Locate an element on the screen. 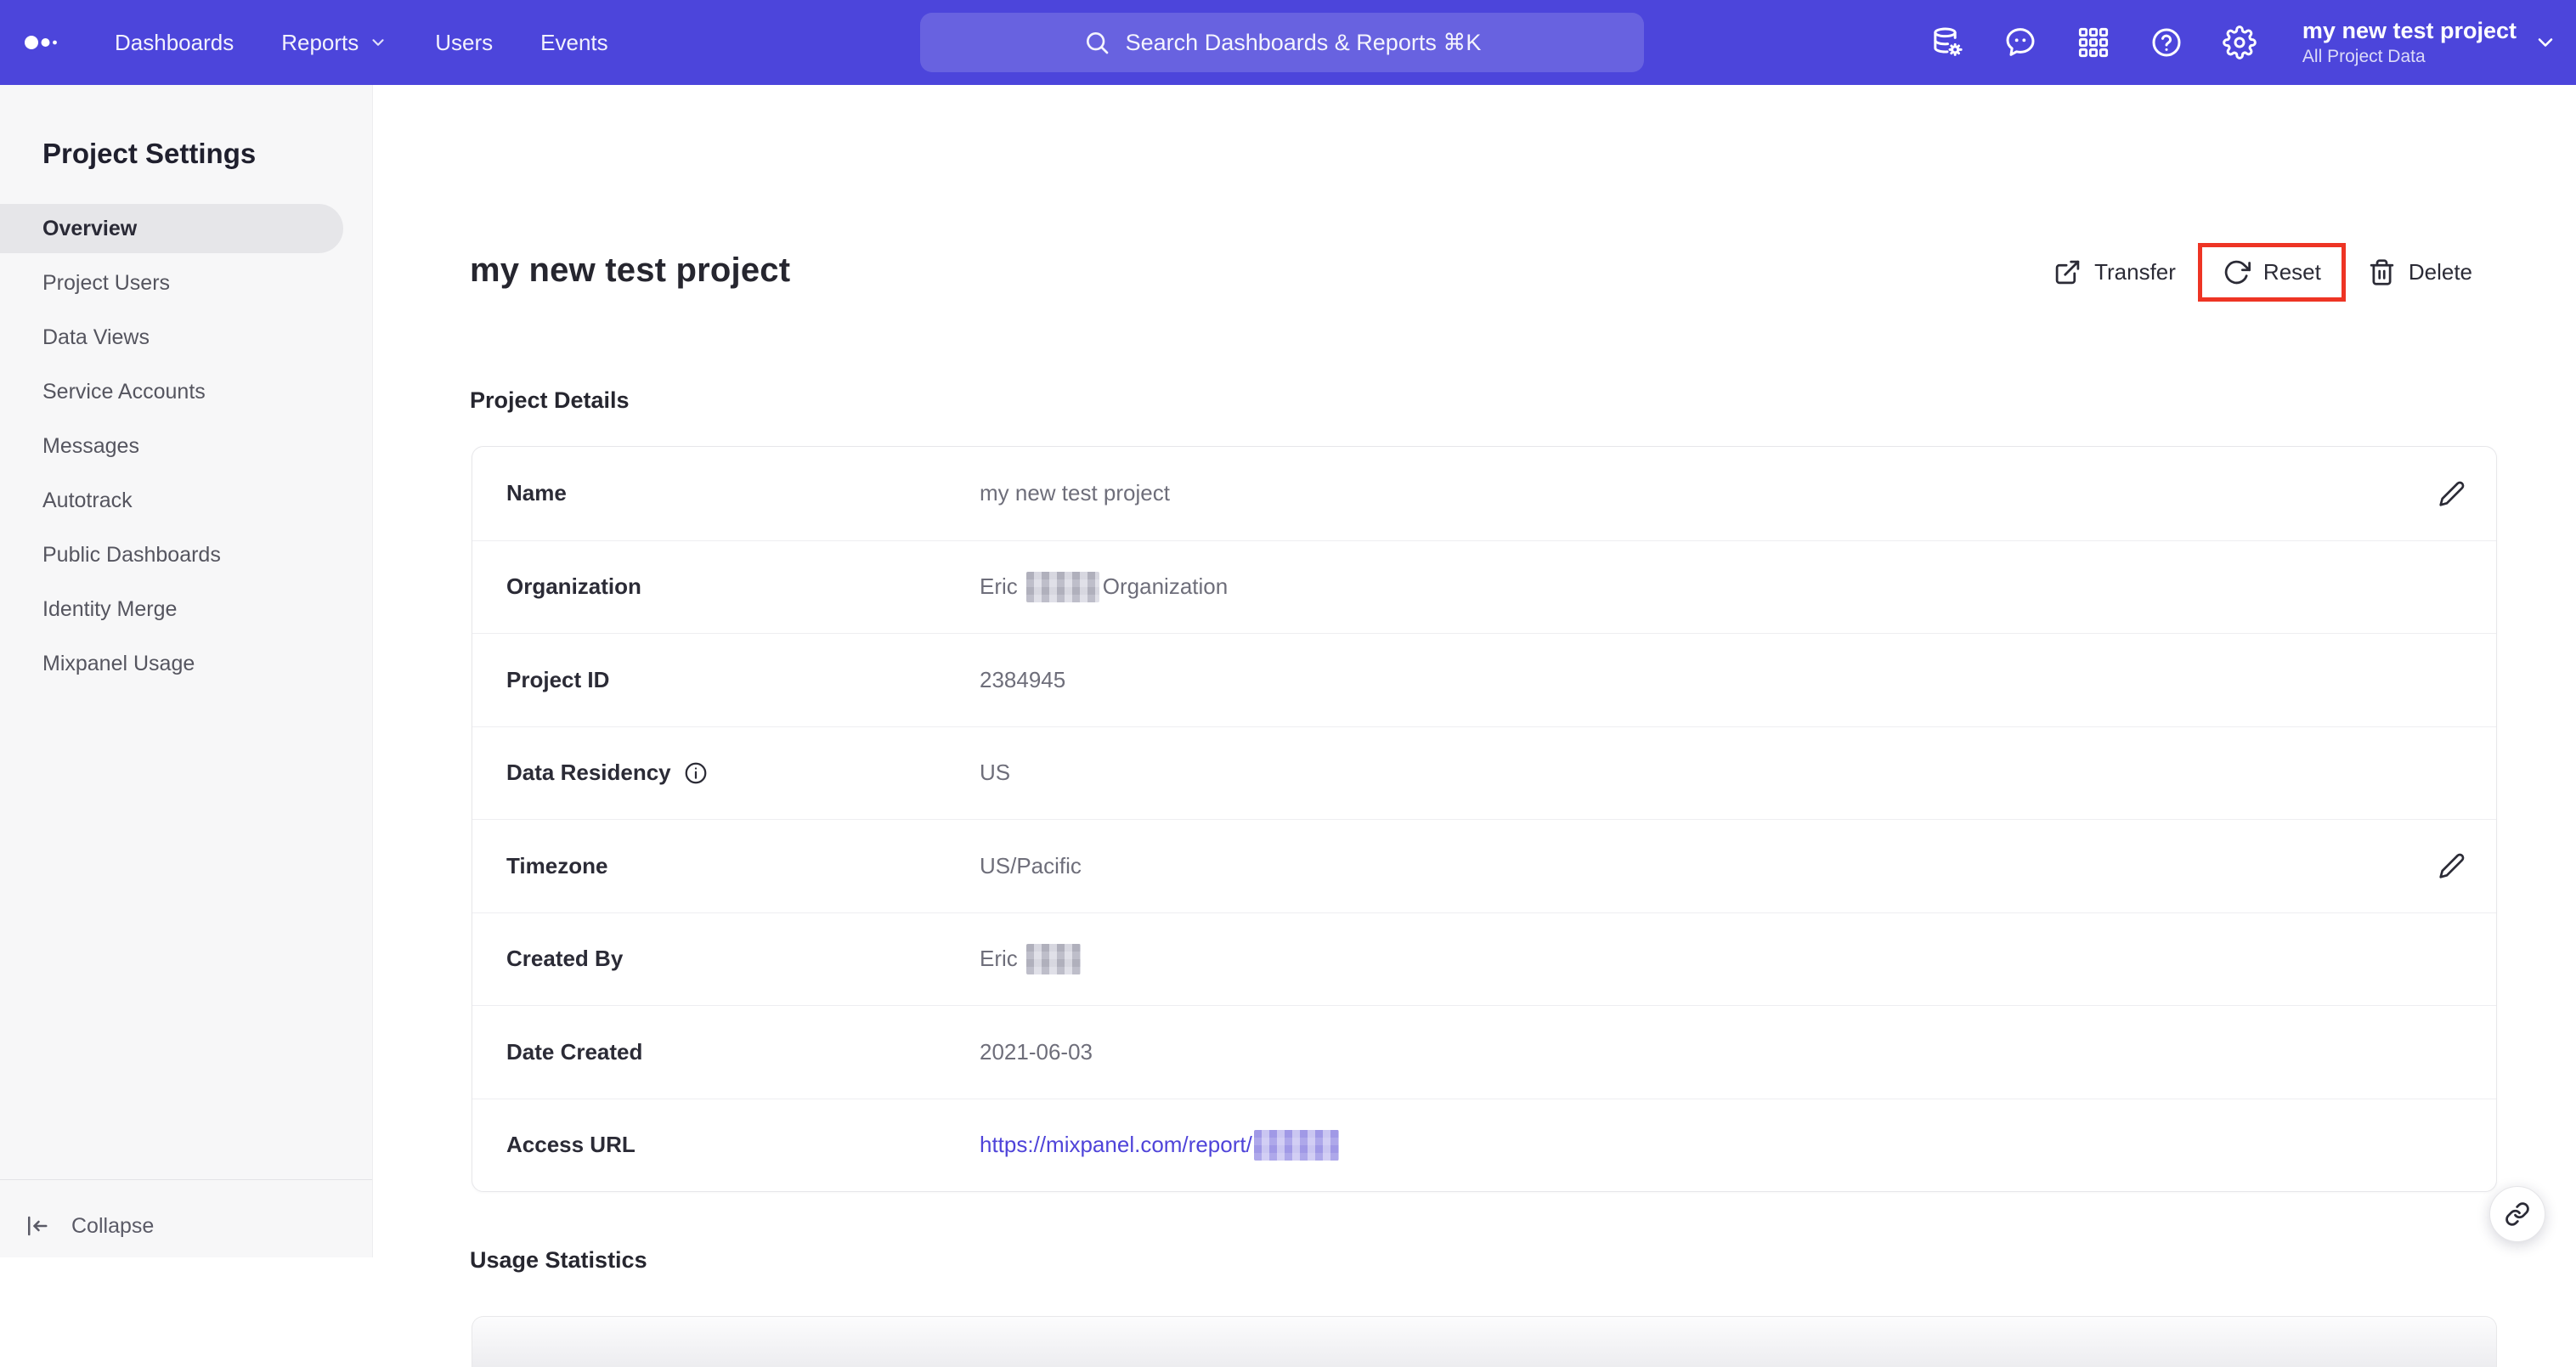  reset-button: Reset is located at coordinates (2272, 272).